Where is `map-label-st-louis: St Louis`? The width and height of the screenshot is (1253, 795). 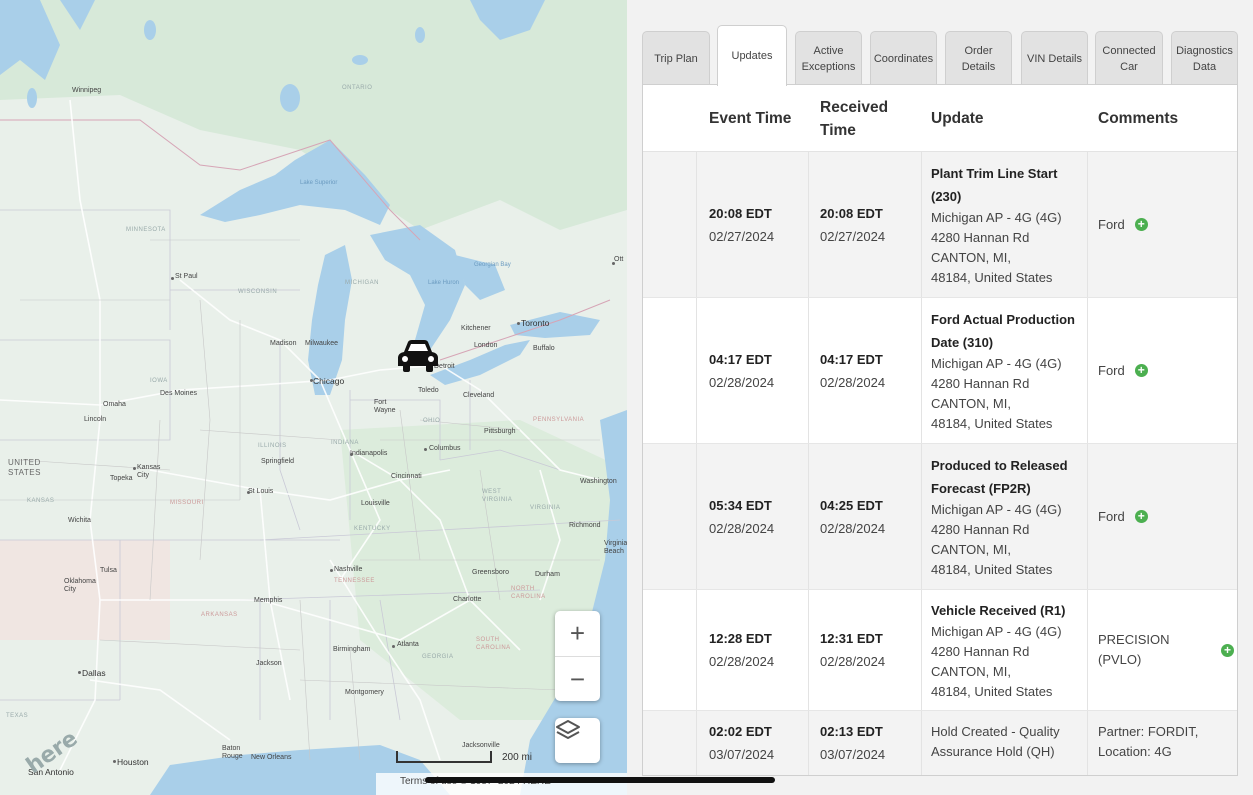 map-label-st-louis: St Louis is located at coordinates (261, 491).